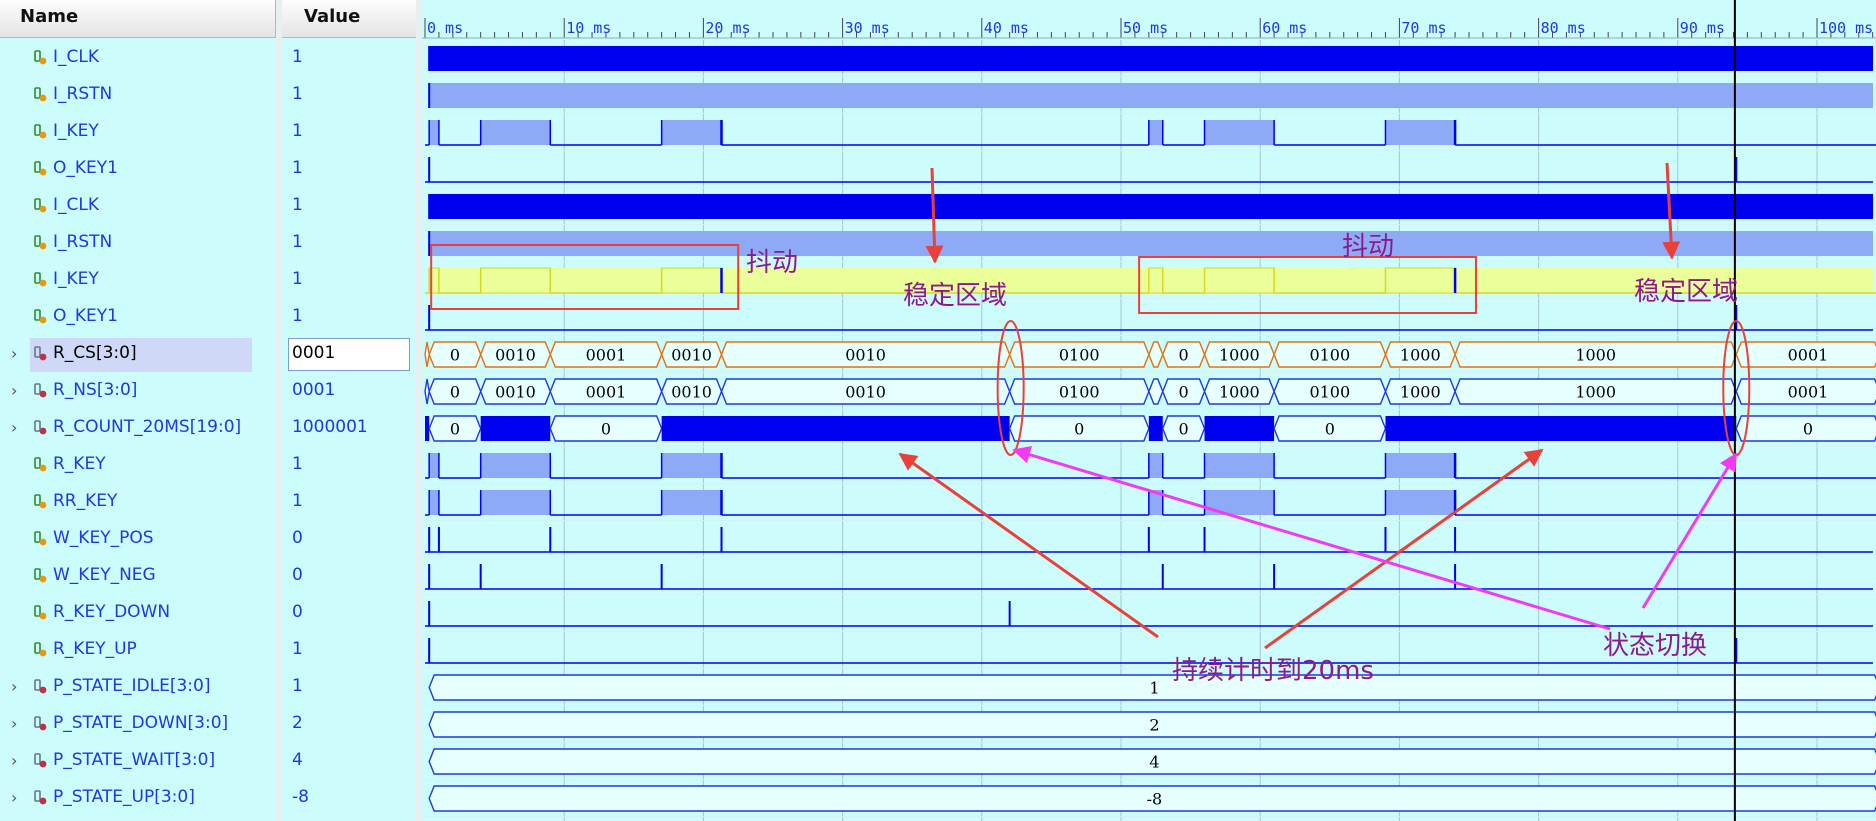 Image resolution: width=1876 pixels, height=821 pixels. Describe the element at coordinates (1284, 28) in the screenshot. I see `tick-label: 60 ms` at that location.